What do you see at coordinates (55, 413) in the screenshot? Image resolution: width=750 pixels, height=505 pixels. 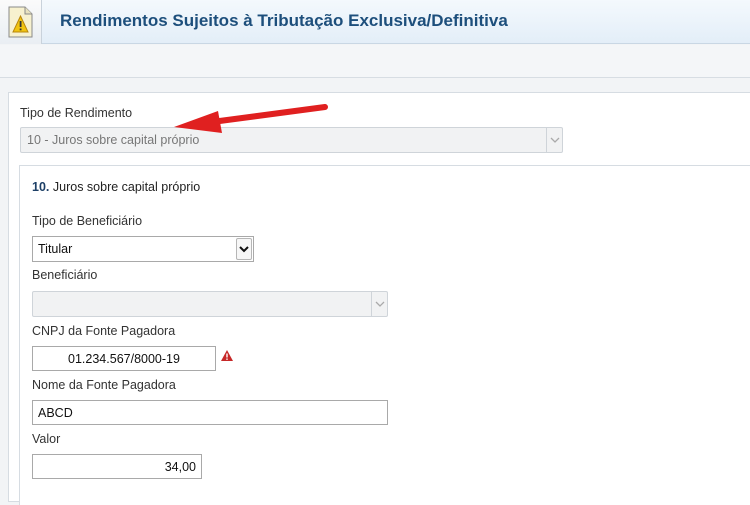 I see `nome-fonte-value: ABCD` at bounding box center [55, 413].